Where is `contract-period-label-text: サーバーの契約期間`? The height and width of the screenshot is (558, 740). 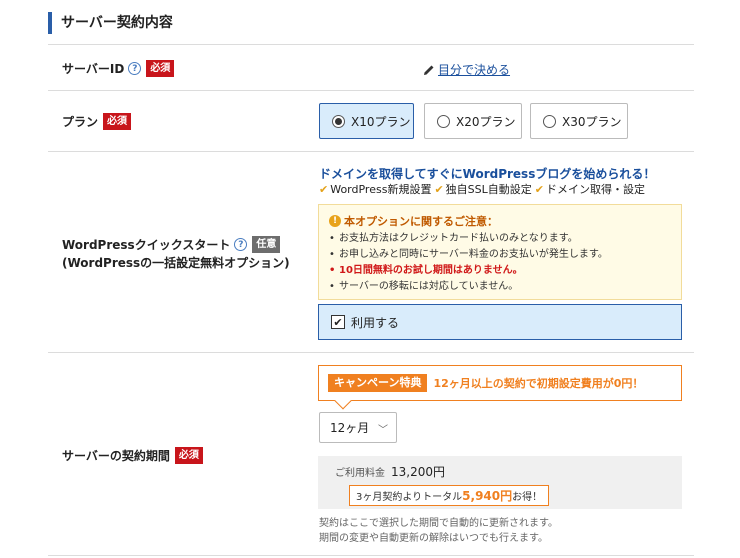
contract-period-label-text: サーバーの契約期間 is located at coordinates (116, 456).